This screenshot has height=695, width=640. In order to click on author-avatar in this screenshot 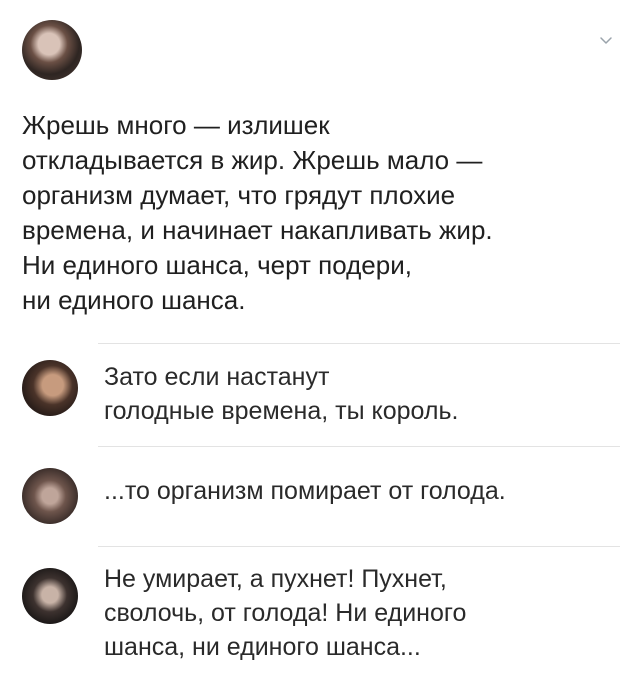, I will do `click(52, 50)`.